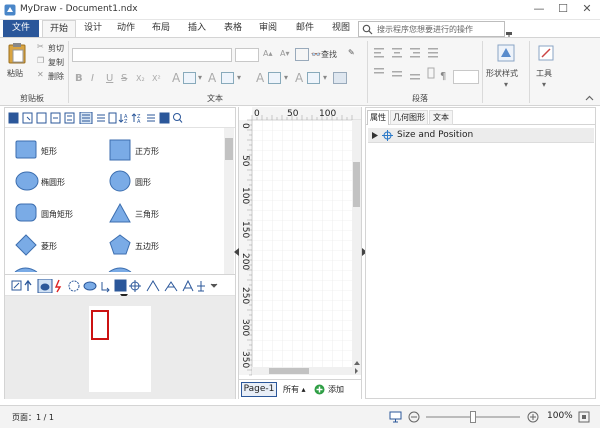 This screenshot has height=428, width=600. Describe the element at coordinates (161, 28) in the screenshot. I see `tab-layout: 布局` at that location.